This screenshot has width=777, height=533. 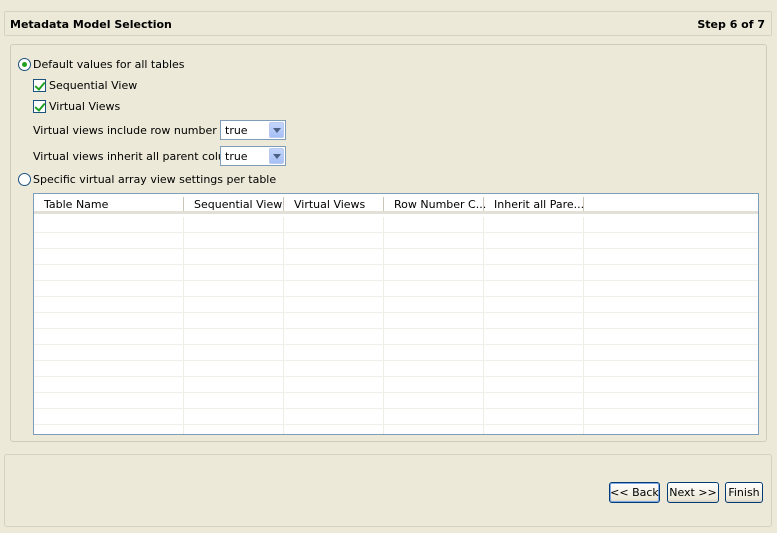 I want to click on step-indicator: Step 6 of 7, so click(x=731, y=24).